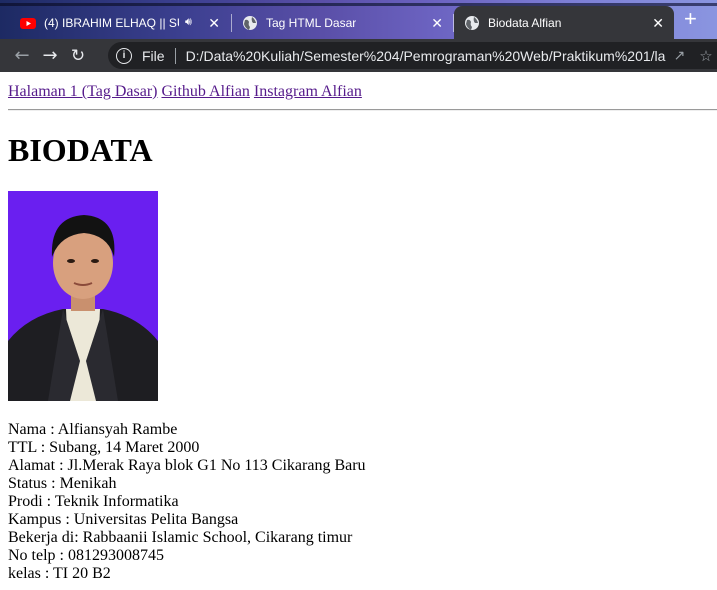 This screenshot has width=717, height=590. I want to click on bookmark-star-icon: ☆, so click(705, 56).